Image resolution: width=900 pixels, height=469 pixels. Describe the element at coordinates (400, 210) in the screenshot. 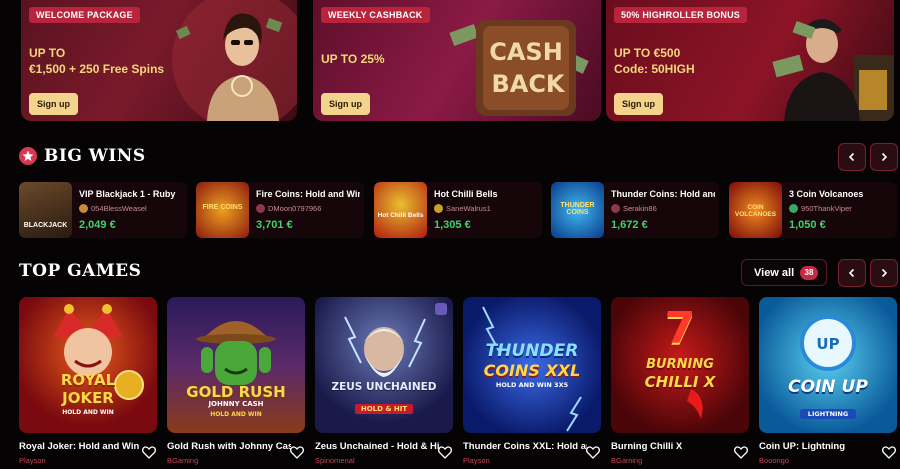

I see `game-thumbnail: Hot Chilli Bells` at that location.